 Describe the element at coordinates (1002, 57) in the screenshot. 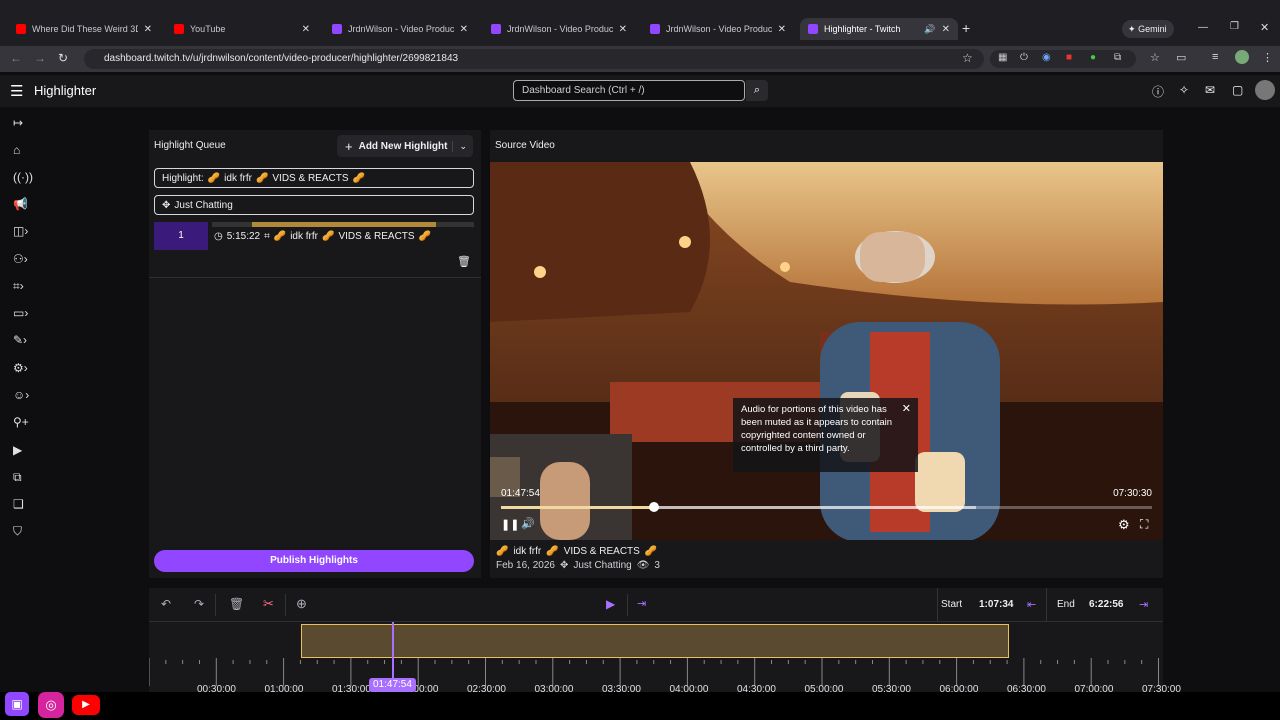

I see `extension-icon: ▦` at that location.